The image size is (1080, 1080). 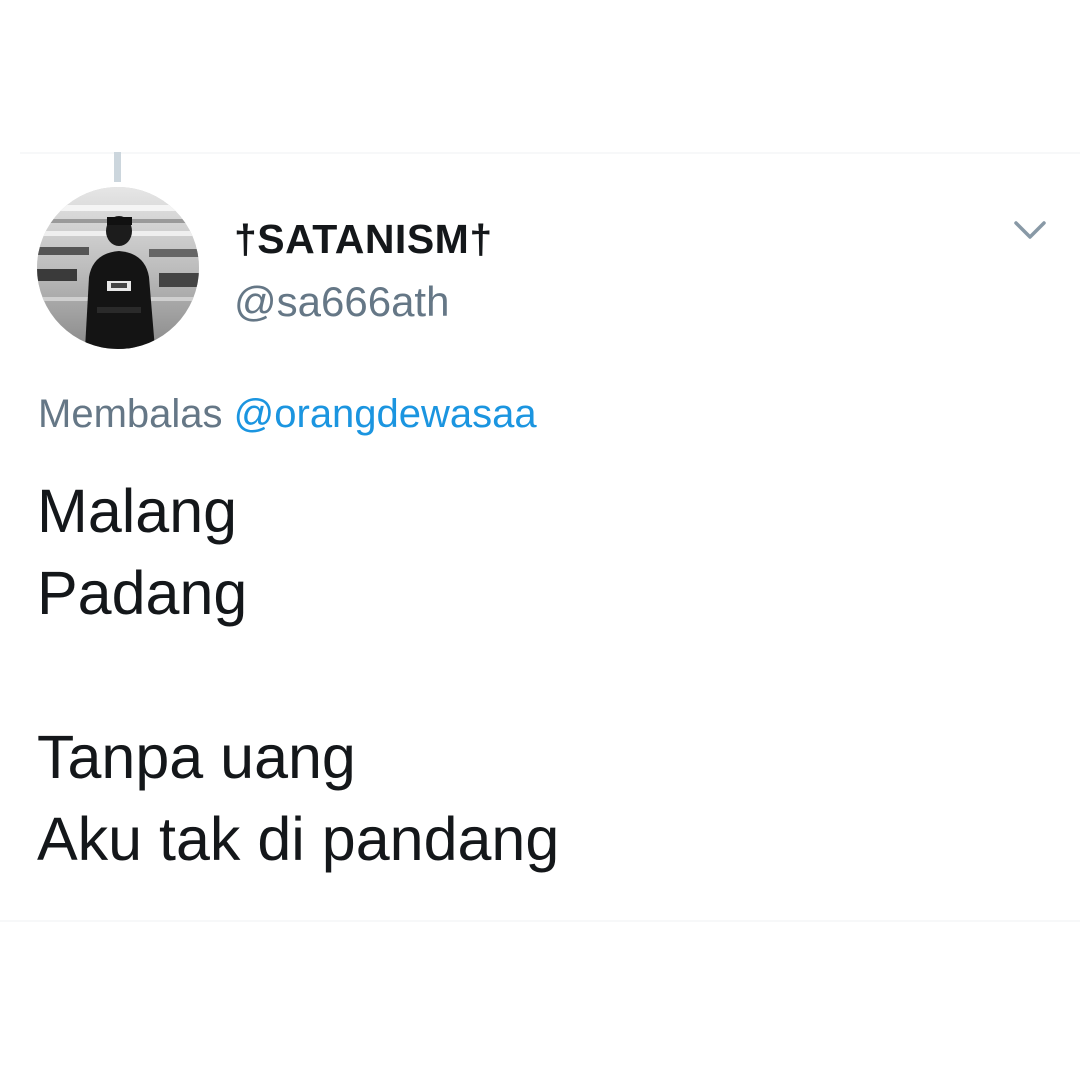 What do you see at coordinates (196, 757) in the screenshot?
I see `tweet-text-line: Tanpa uang` at bounding box center [196, 757].